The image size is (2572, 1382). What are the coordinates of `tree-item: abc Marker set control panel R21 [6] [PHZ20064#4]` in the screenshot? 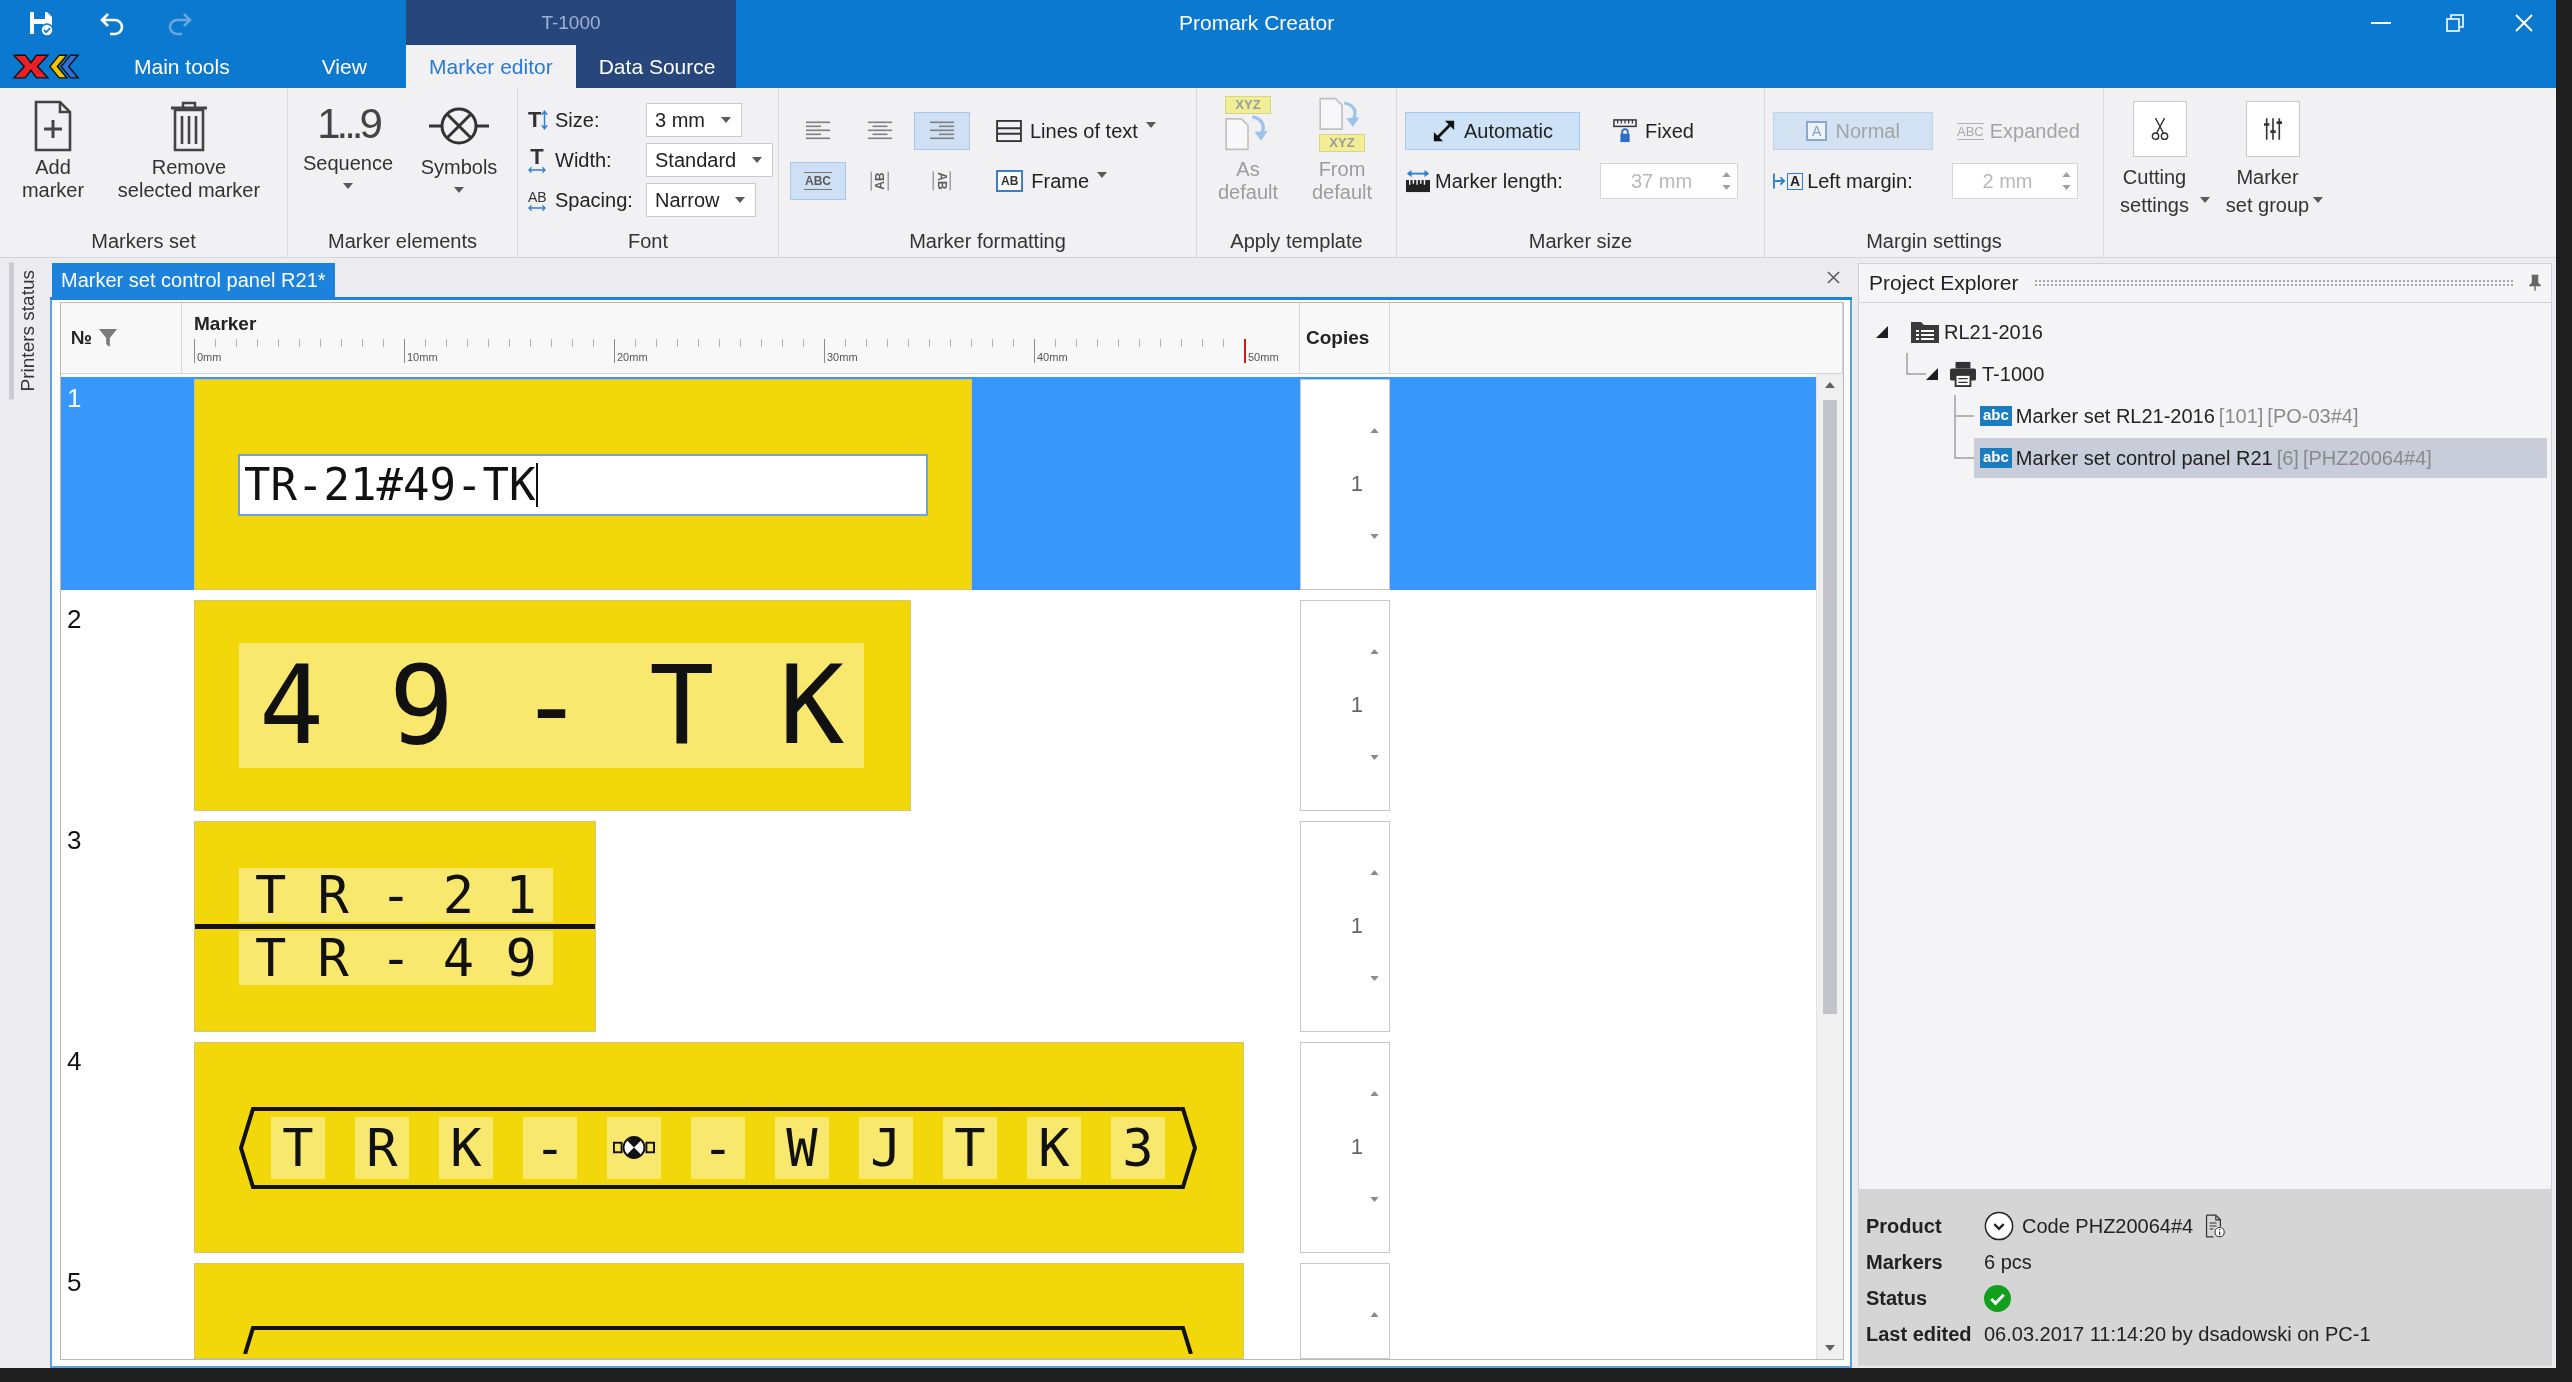 It's located at (2260, 458).